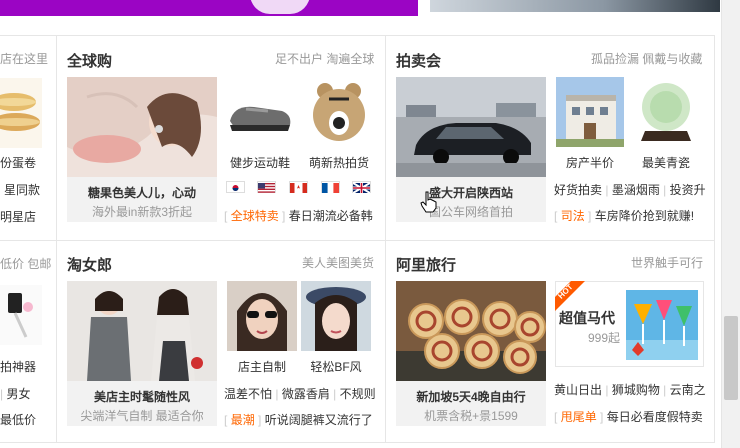 Image resolution: width=740 pixels, height=448 pixels. Describe the element at coordinates (357, 35) in the screenshot. I see `grid-top-border` at that location.